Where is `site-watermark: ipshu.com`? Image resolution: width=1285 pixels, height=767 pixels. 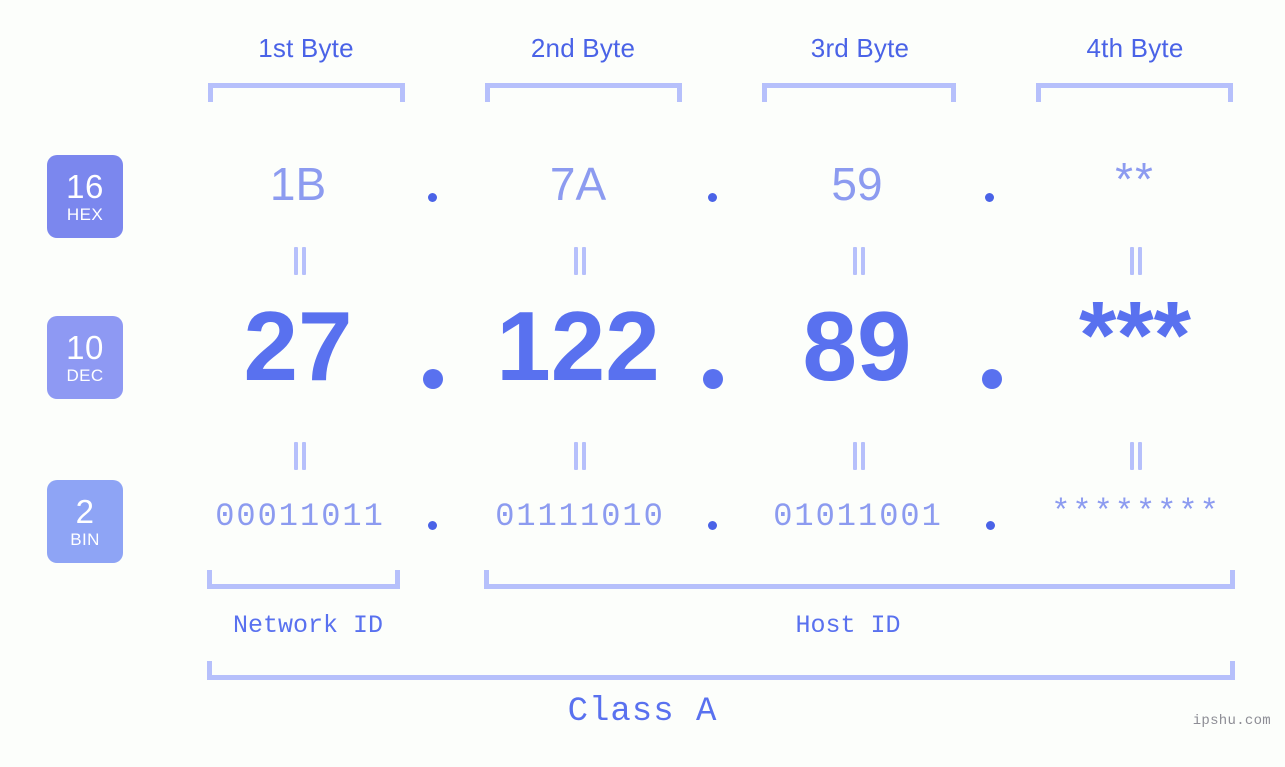 site-watermark: ipshu.com is located at coordinates (1231, 721).